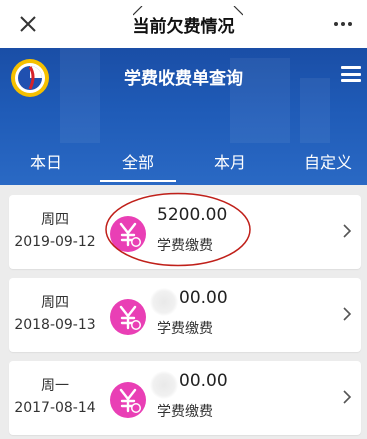  I want to click on background-building, so click(80, 95).